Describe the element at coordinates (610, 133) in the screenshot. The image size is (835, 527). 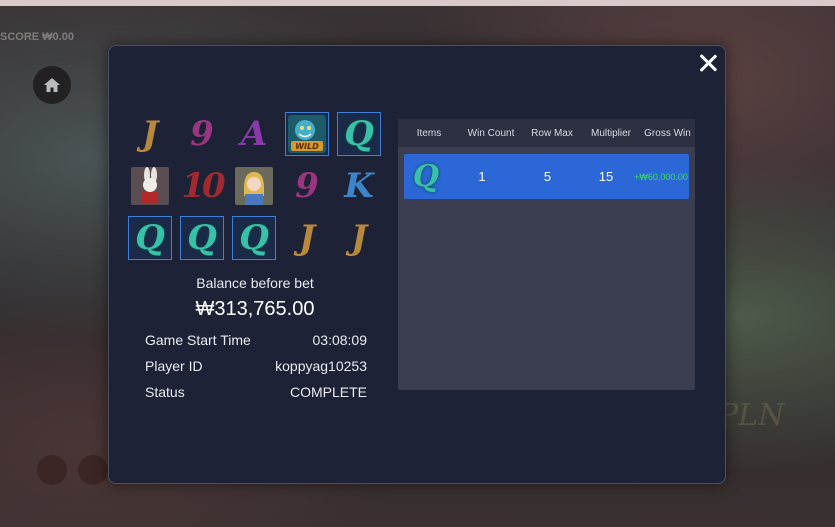
I see `header-multiplier: Multiplier` at that location.